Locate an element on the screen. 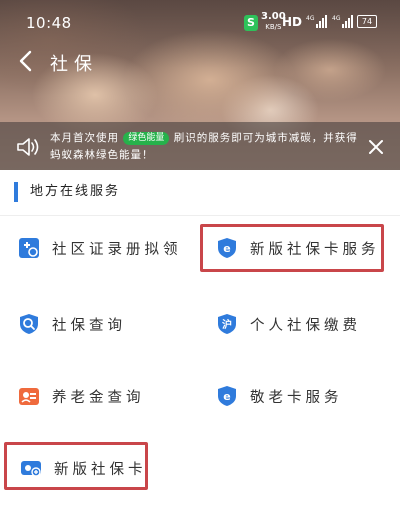 The image size is (400, 511). battery-icon: 74 is located at coordinates (367, 21).